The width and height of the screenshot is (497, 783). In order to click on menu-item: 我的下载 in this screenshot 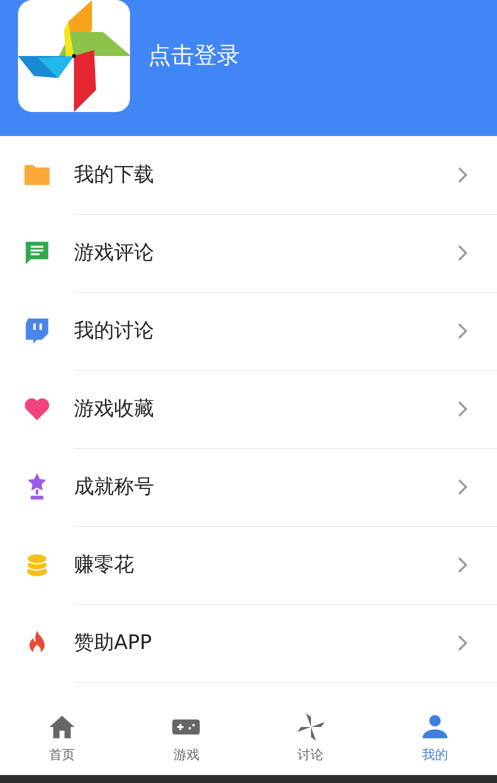, I will do `click(264, 174)`.